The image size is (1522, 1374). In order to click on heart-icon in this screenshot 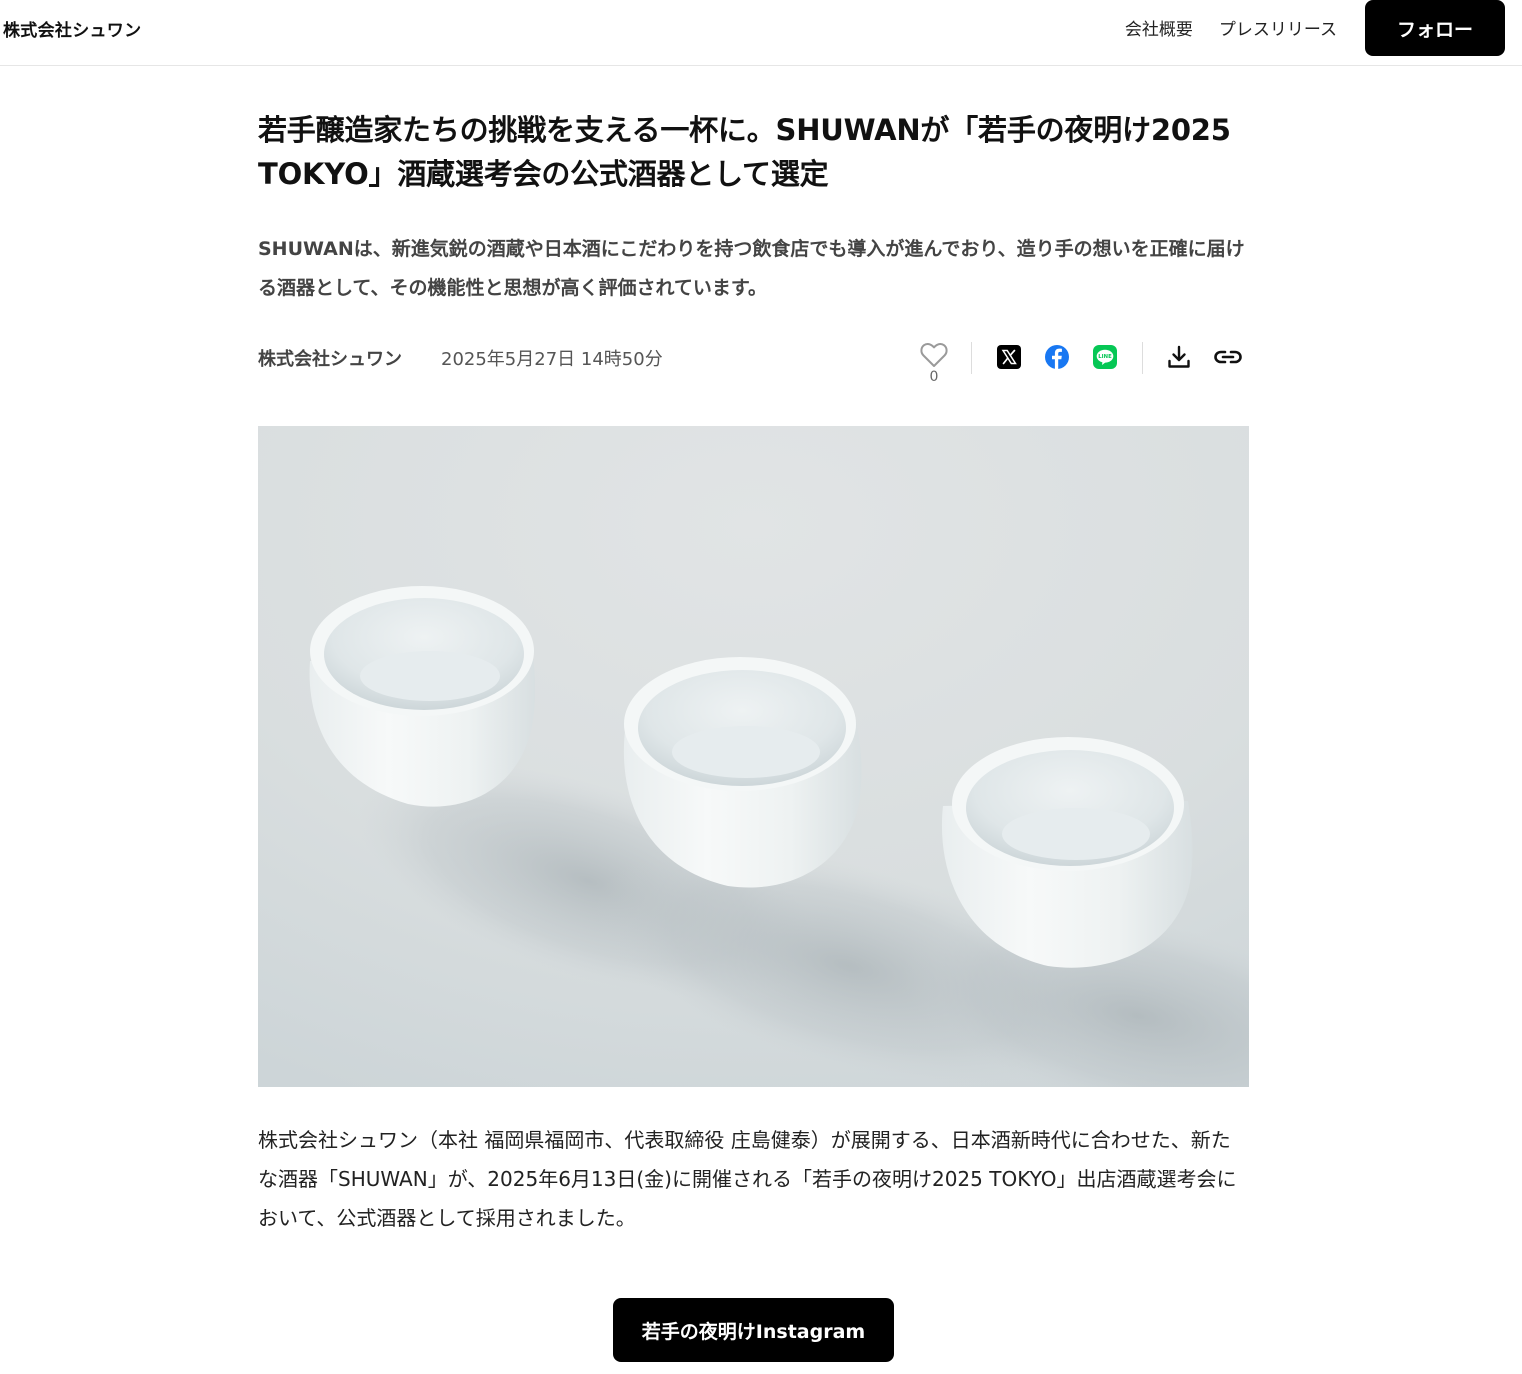, I will do `click(934, 354)`.